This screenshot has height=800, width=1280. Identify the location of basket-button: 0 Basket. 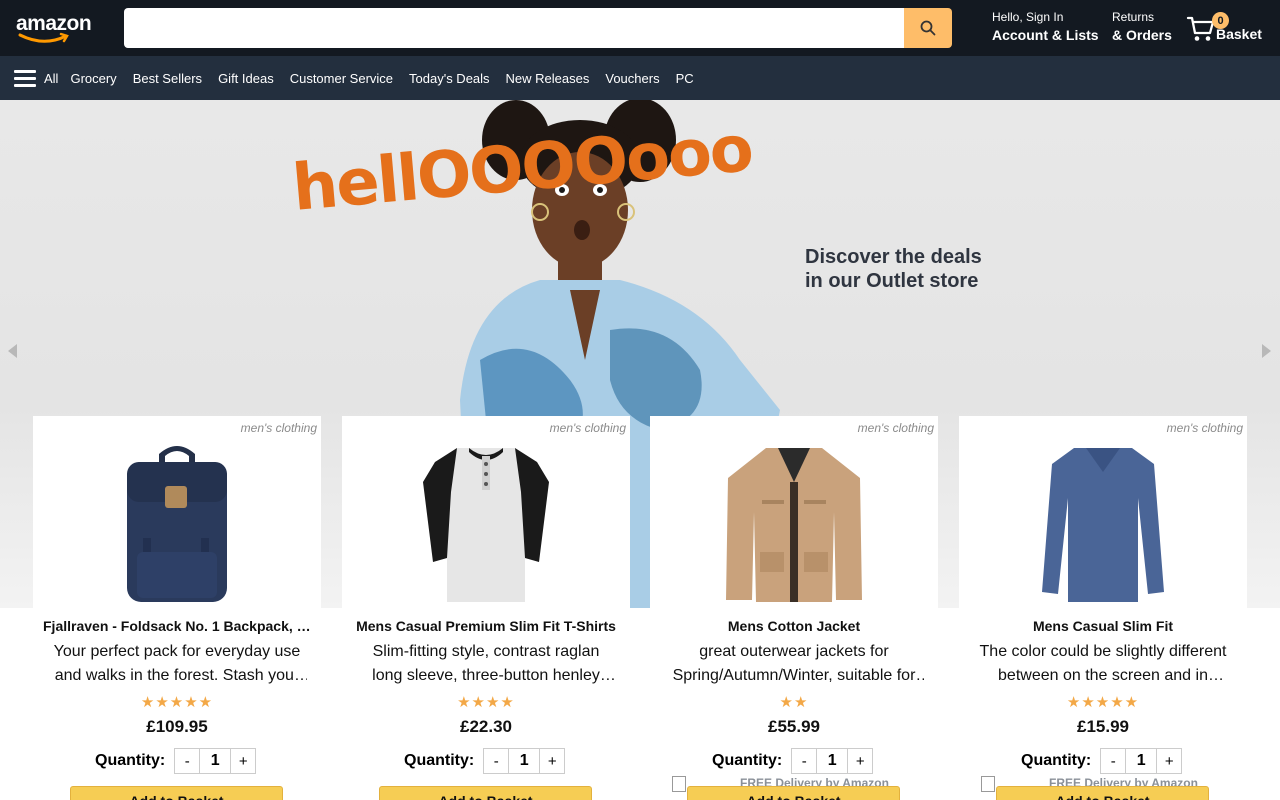
(1229, 29).